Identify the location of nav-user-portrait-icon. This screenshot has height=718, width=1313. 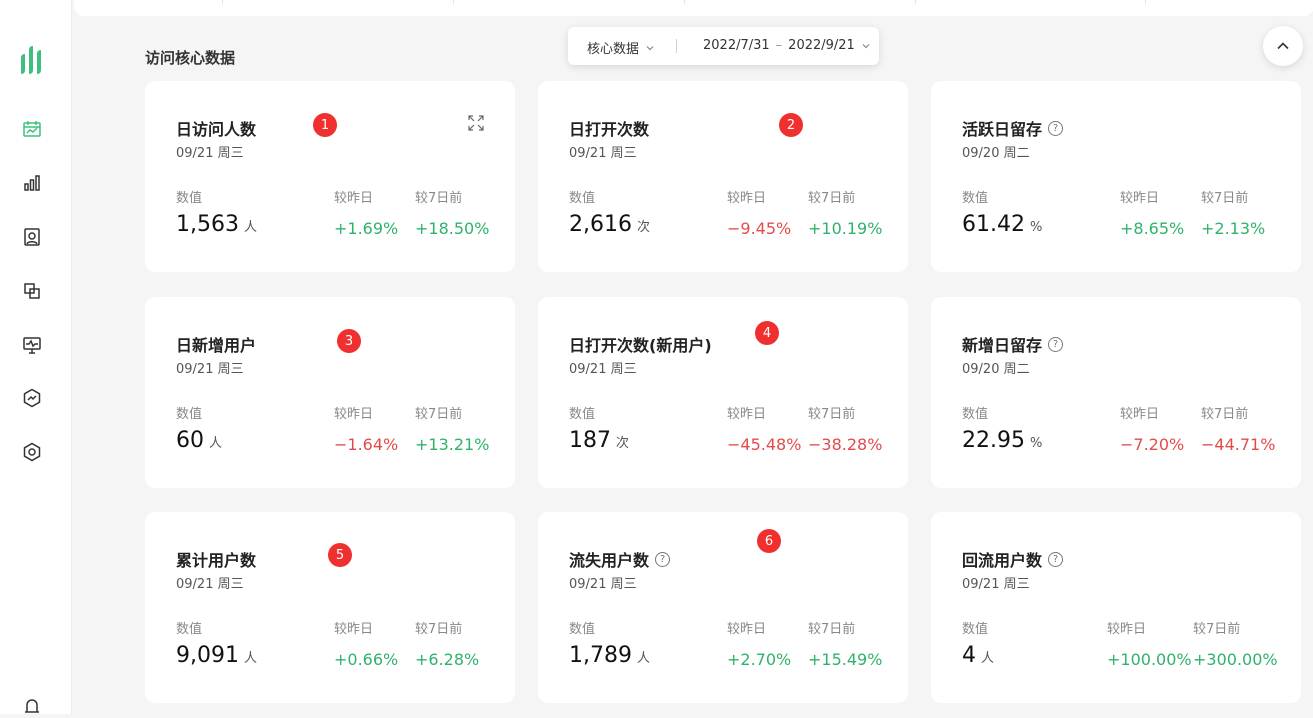
(32, 237).